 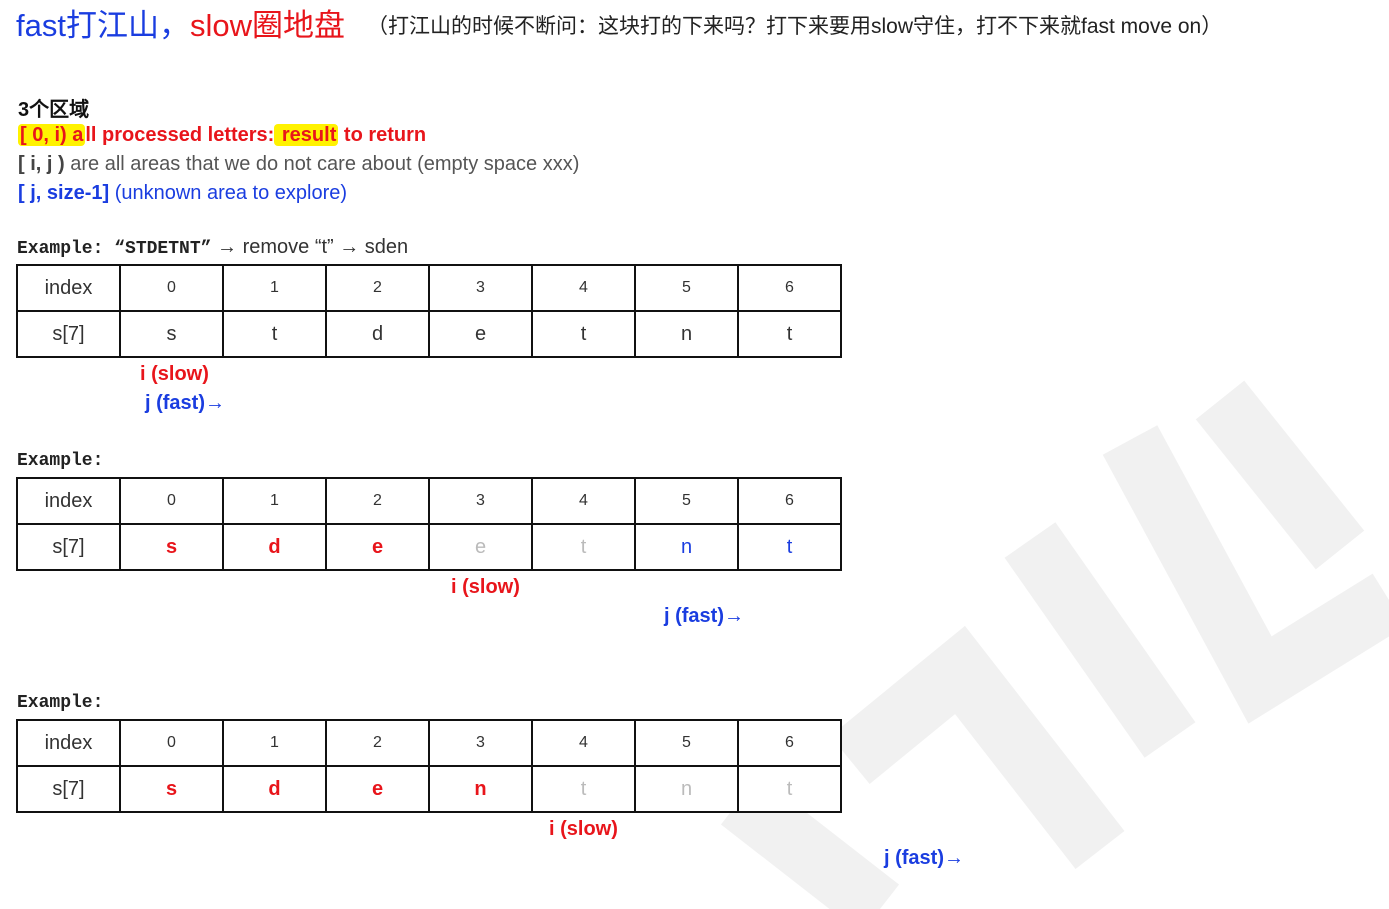 What do you see at coordinates (180, 135) in the screenshot?
I see `region-processed-text: ll processed letters:` at bounding box center [180, 135].